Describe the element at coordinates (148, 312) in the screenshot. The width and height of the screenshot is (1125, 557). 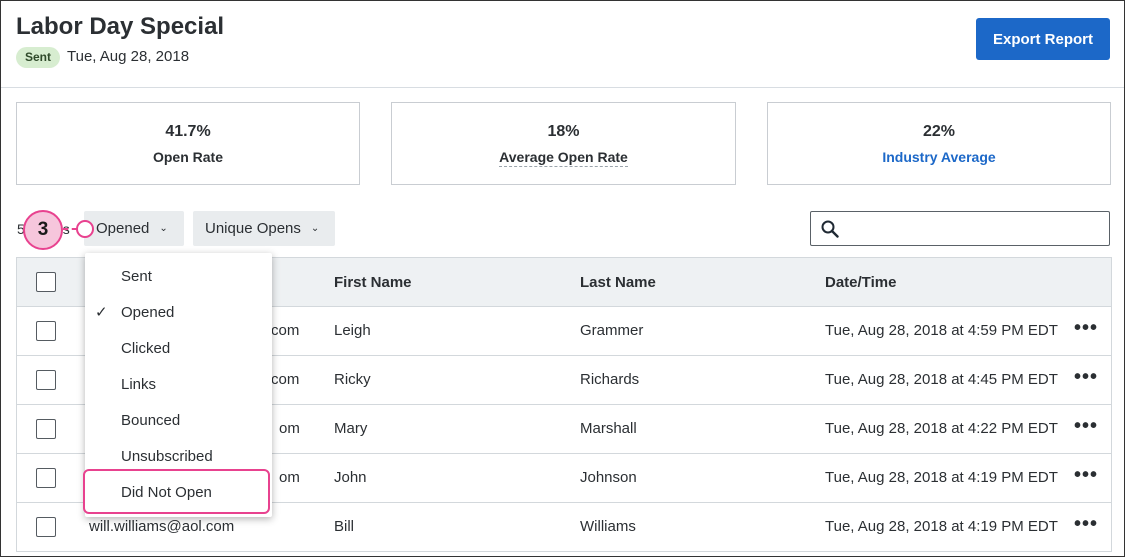
I see `menu-item-label: Opened` at that location.